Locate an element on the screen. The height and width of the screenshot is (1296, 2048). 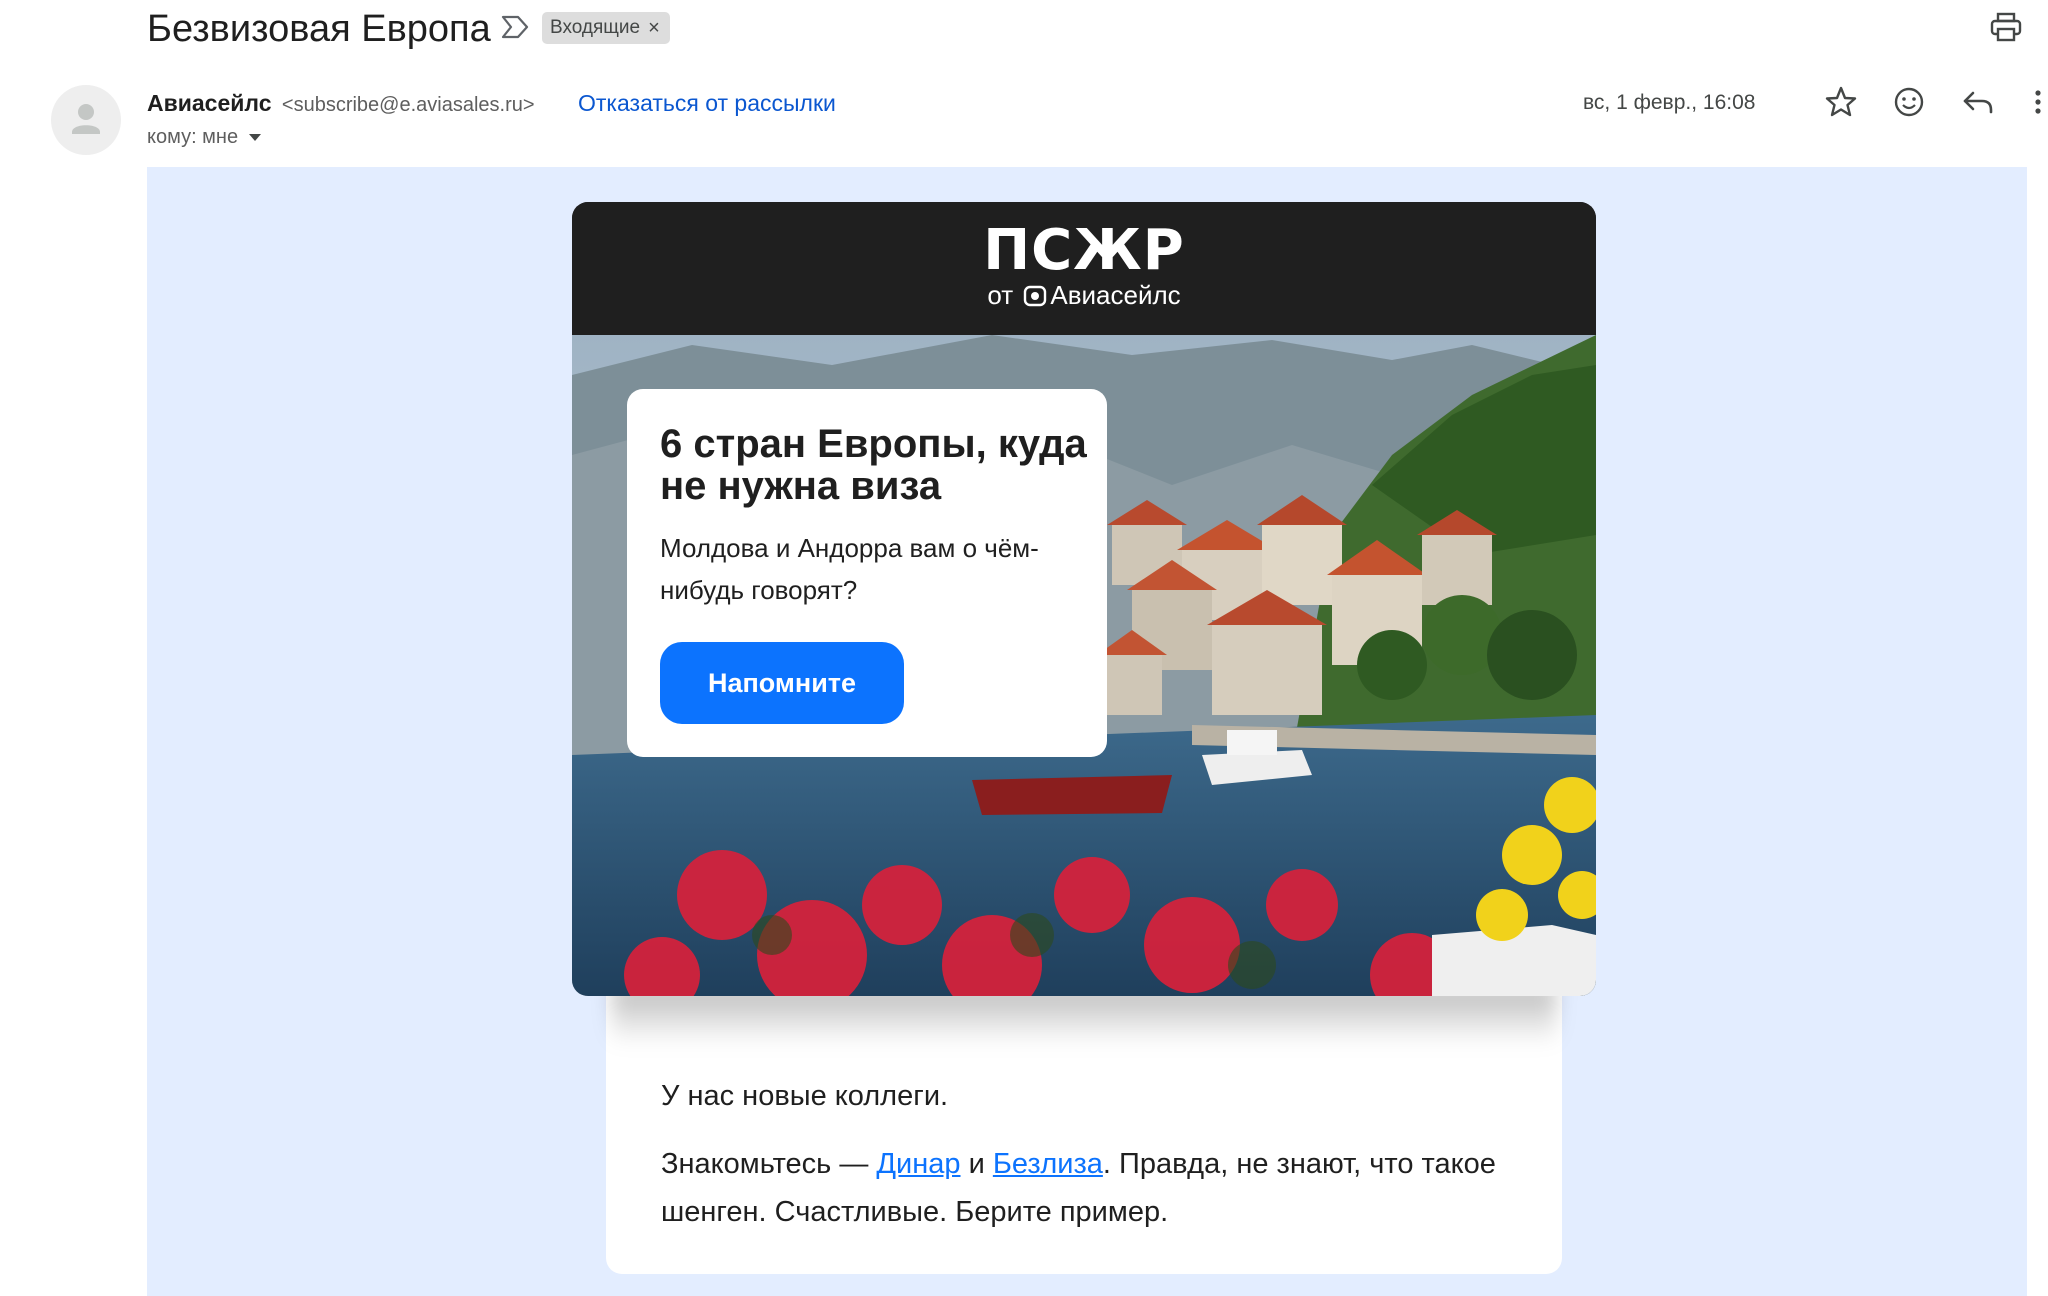
emoji-reaction-icon is located at coordinates (1909, 102).